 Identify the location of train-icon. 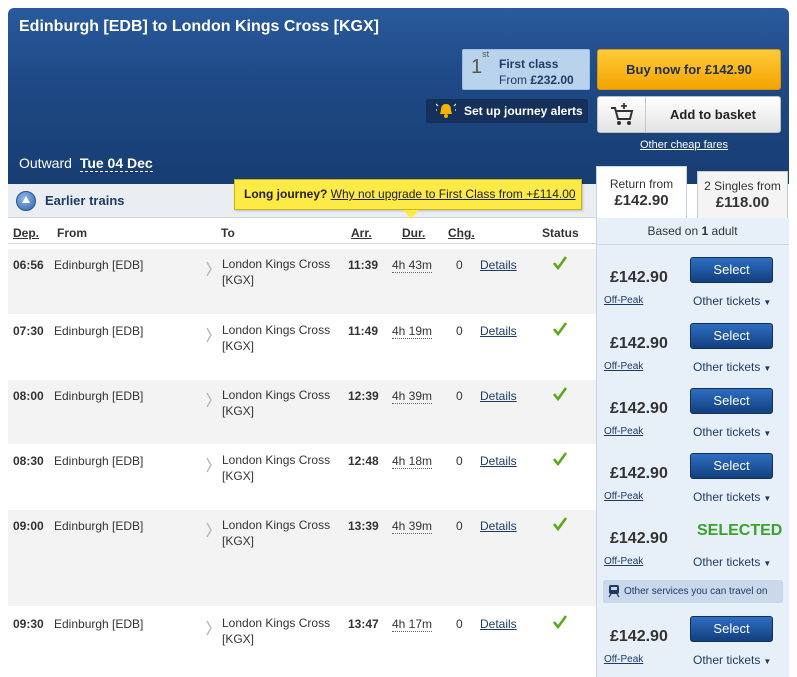
(614, 591).